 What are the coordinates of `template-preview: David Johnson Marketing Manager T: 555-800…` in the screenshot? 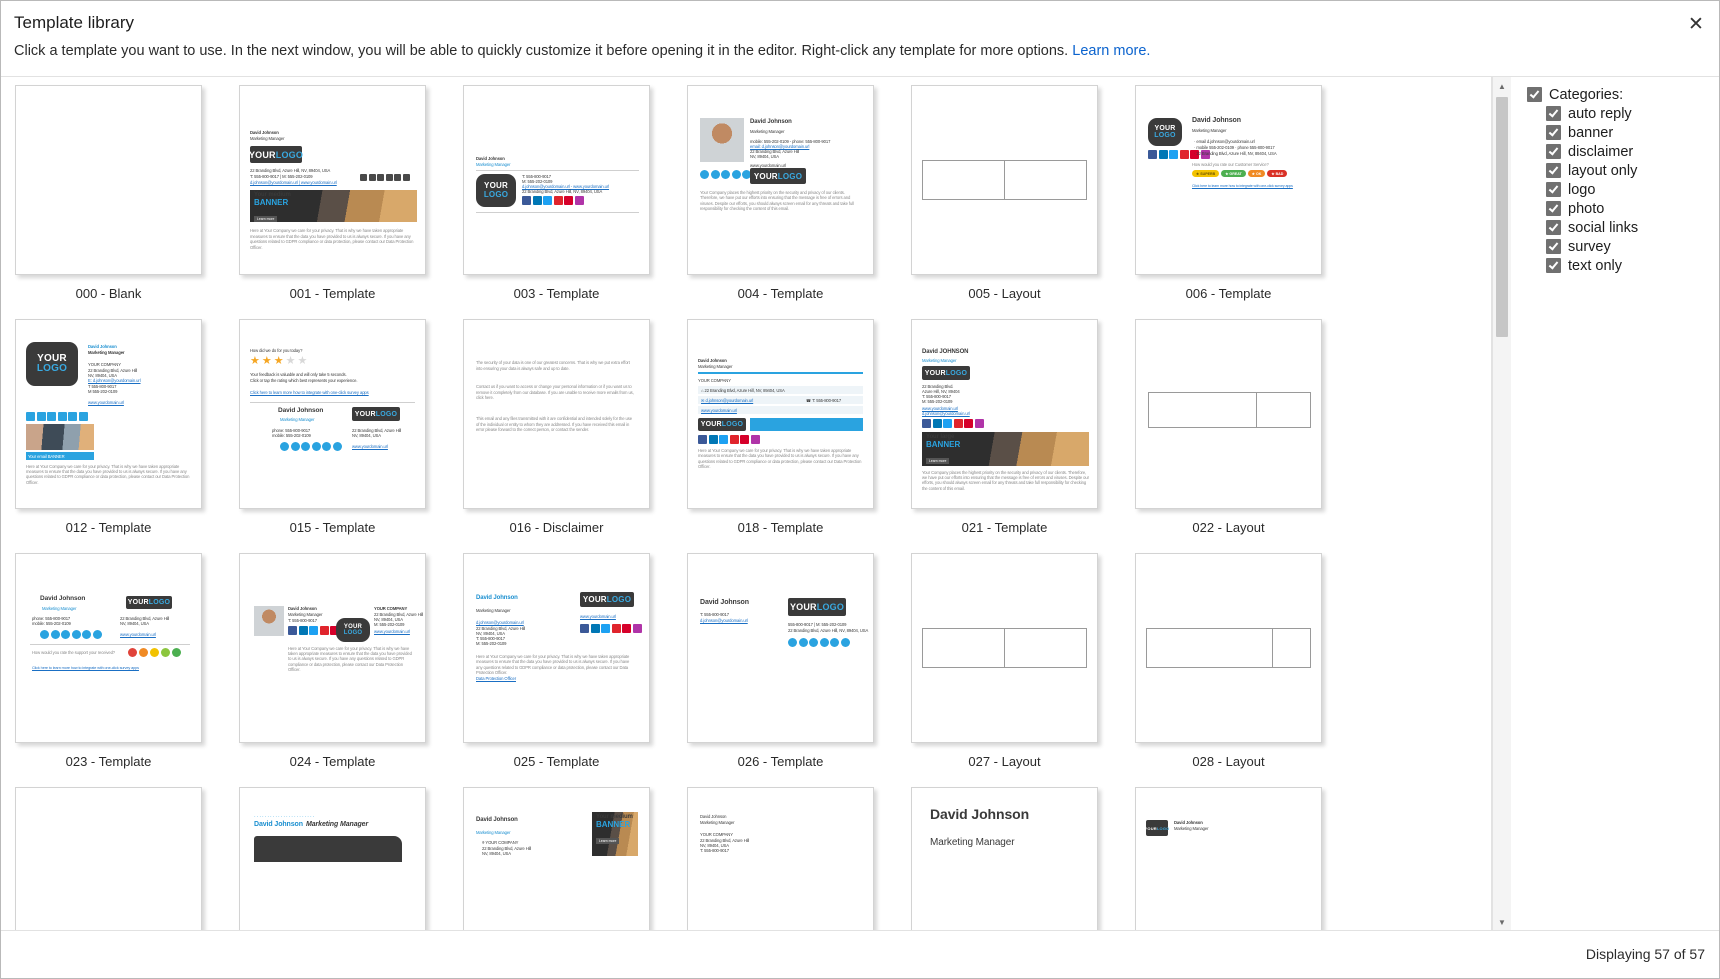 It's located at (332, 648).